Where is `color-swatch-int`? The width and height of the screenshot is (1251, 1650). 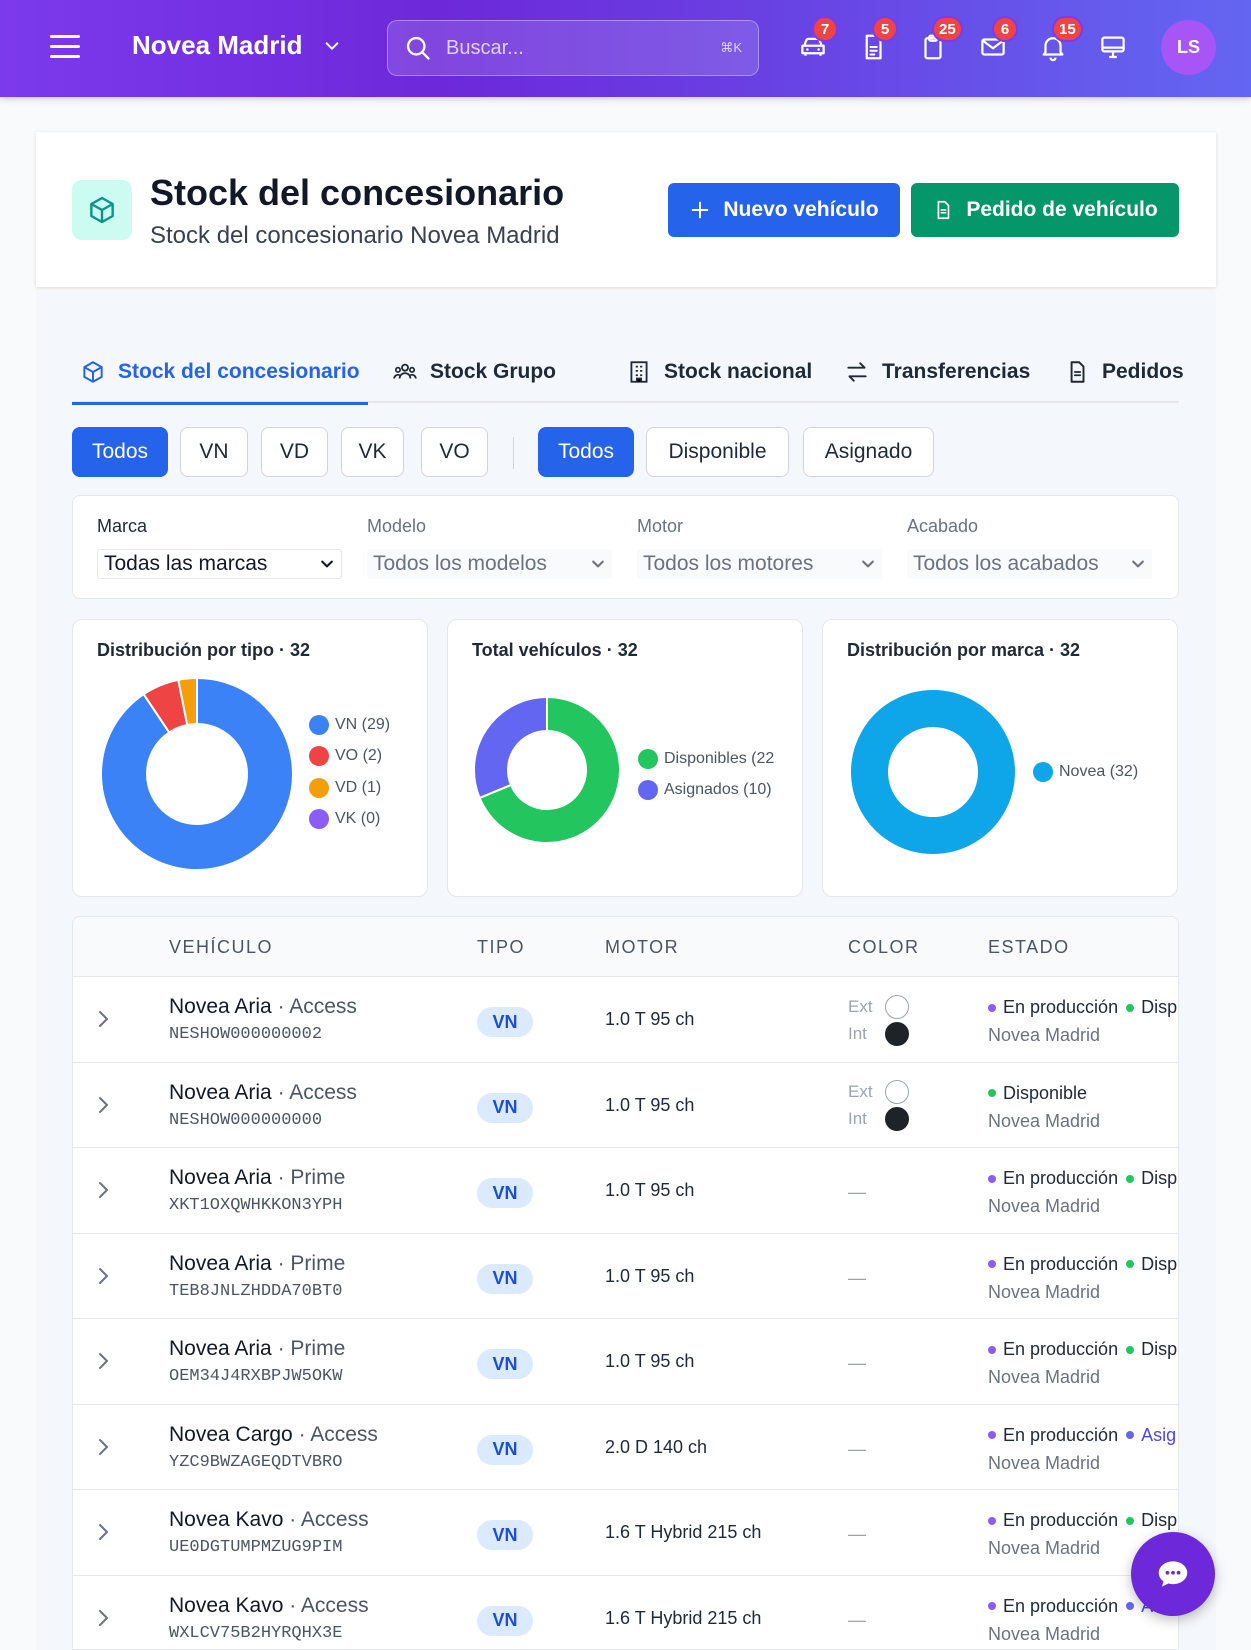 color-swatch-int is located at coordinates (897, 1119).